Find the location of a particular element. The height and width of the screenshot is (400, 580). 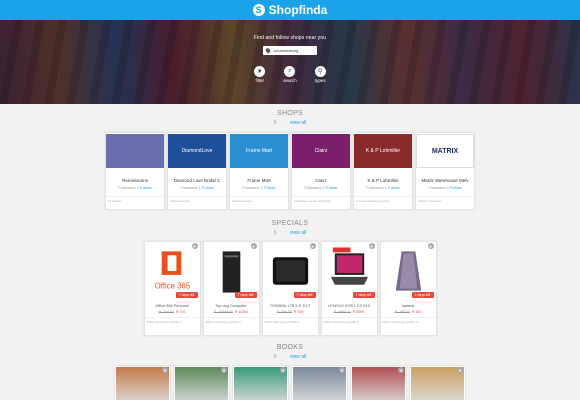

books-view-all-link: view all is located at coordinates (298, 357).